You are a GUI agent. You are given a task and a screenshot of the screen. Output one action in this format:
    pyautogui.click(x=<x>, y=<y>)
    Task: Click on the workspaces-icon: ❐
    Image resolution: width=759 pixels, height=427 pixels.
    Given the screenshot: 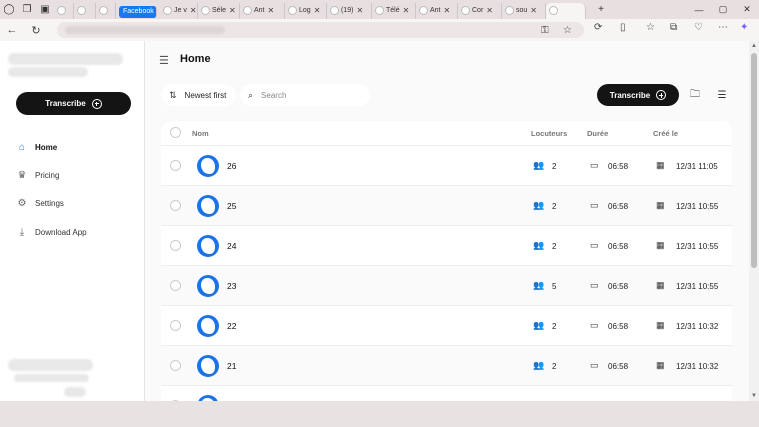 What is the action you would take?
    pyautogui.click(x=27, y=9)
    